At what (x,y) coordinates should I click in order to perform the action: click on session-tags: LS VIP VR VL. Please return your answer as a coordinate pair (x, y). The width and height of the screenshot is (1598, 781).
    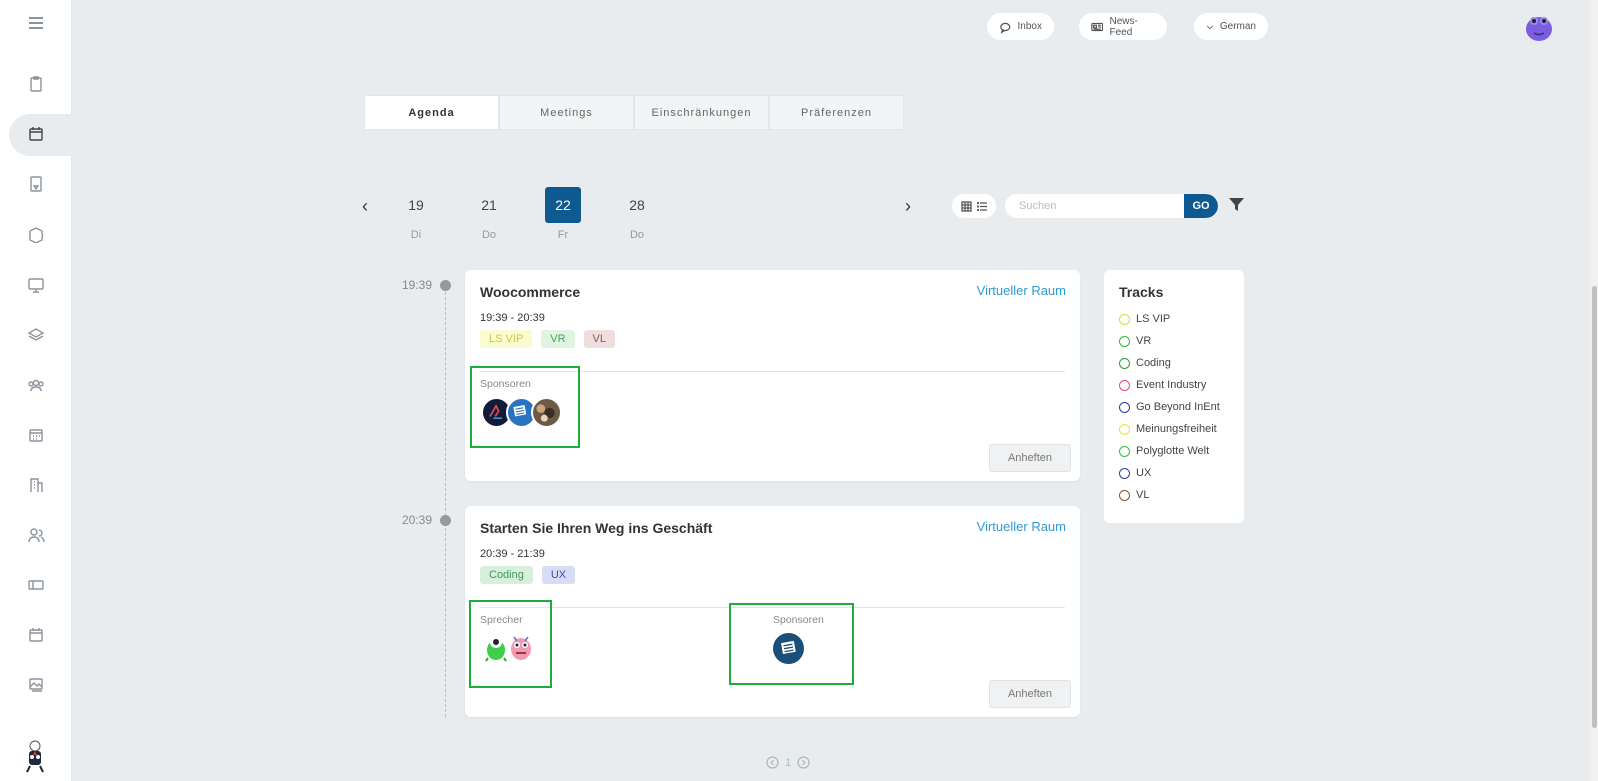
    Looking at the image, I should click on (547, 339).